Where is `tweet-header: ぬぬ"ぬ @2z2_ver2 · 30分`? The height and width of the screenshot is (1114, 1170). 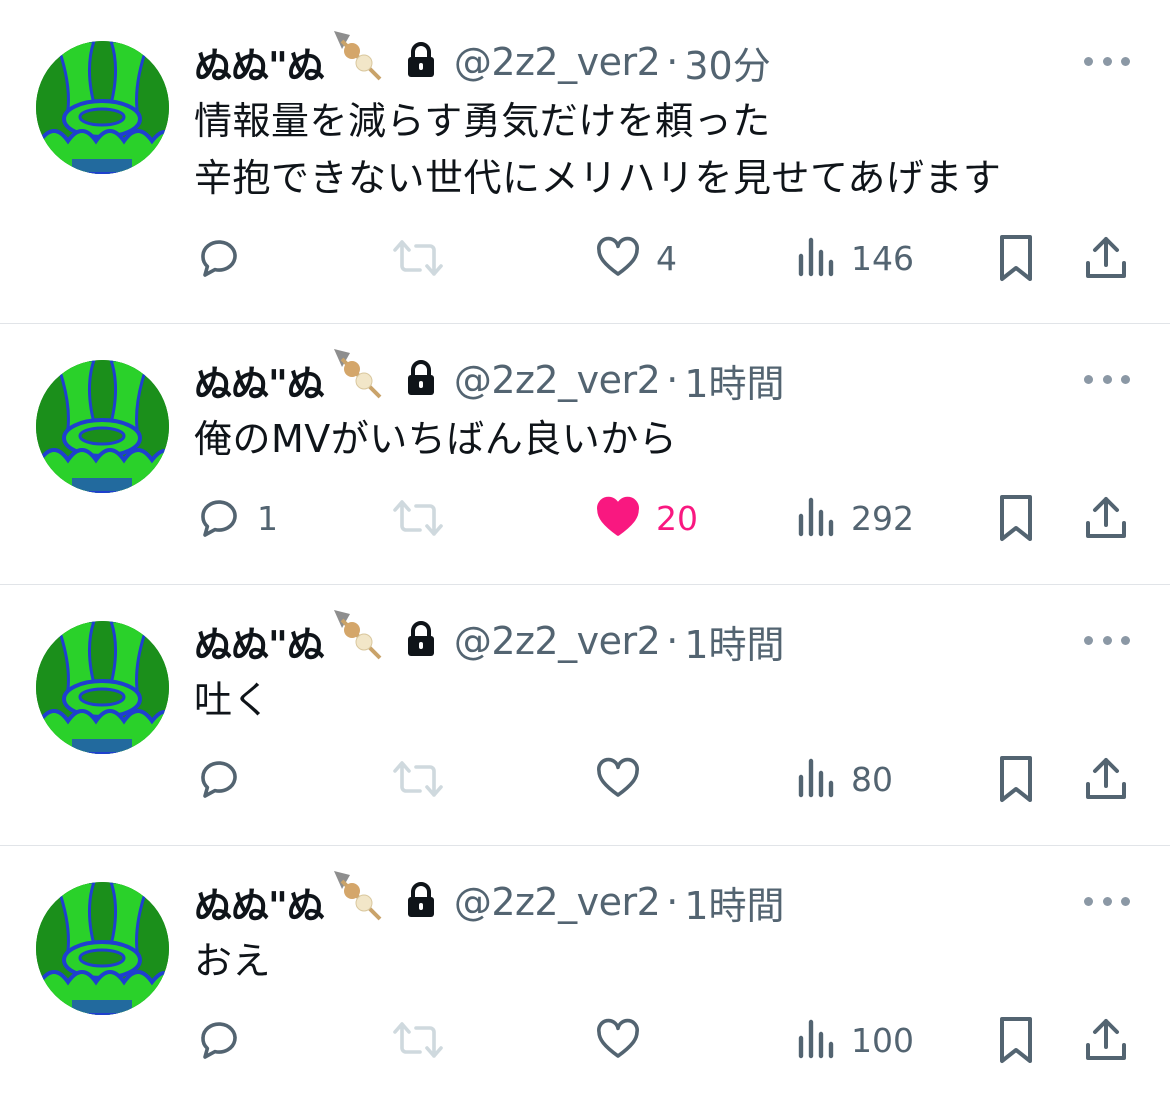
tweet-header: ぬぬ"ぬ @2z2_ver2 · 30分 is located at coordinates (482, 60).